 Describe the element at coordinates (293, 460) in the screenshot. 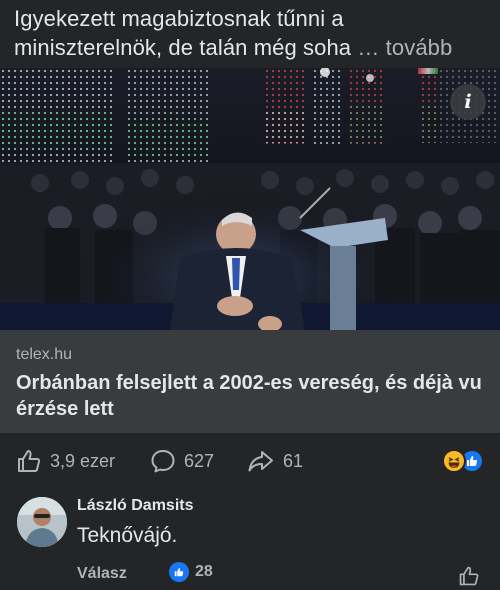

I see `share-count: 61` at that location.